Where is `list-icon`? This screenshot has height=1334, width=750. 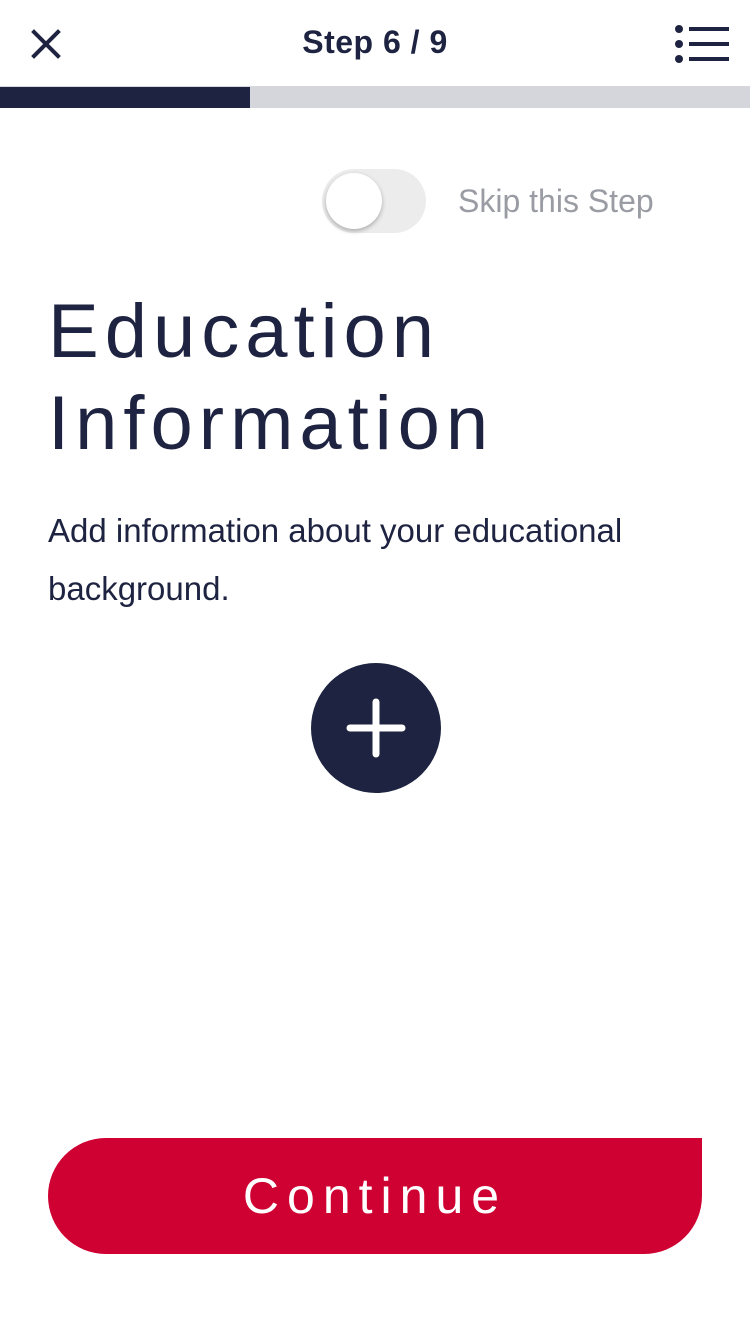
list-icon is located at coordinates (702, 44).